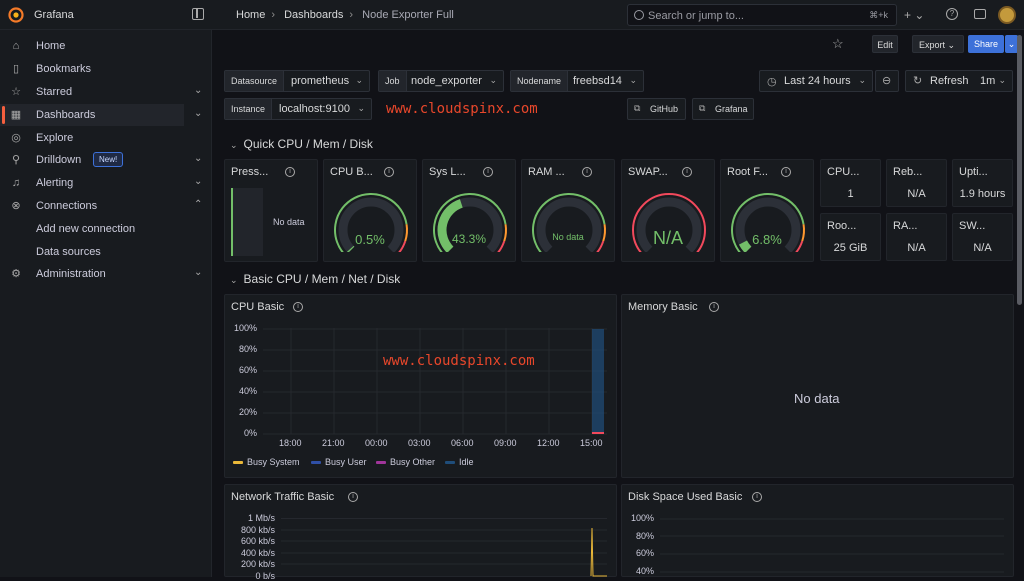 The width and height of the screenshot is (1024, 581). Describe the element at coordinates (638, 571) in the screenshot. I see `y-tick-label: 40%` at that location.